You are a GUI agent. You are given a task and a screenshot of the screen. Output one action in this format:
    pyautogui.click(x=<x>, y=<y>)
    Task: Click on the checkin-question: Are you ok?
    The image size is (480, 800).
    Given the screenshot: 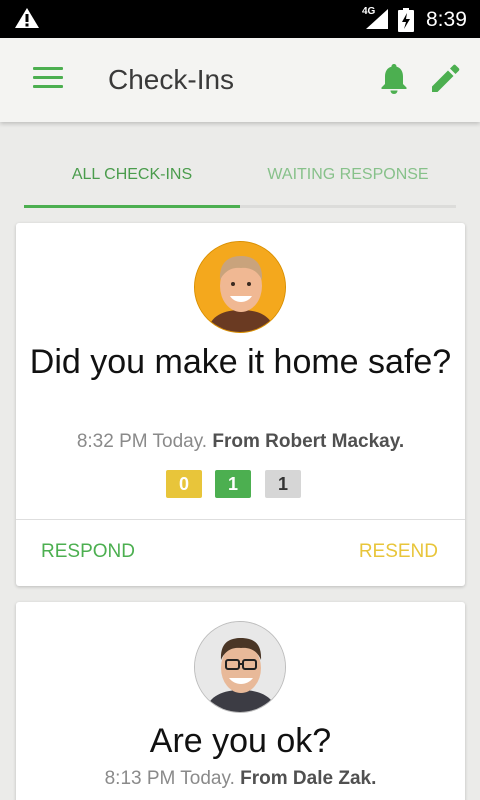 What is the action you would take?
    pyautogui.click(x=240, y=741)
    